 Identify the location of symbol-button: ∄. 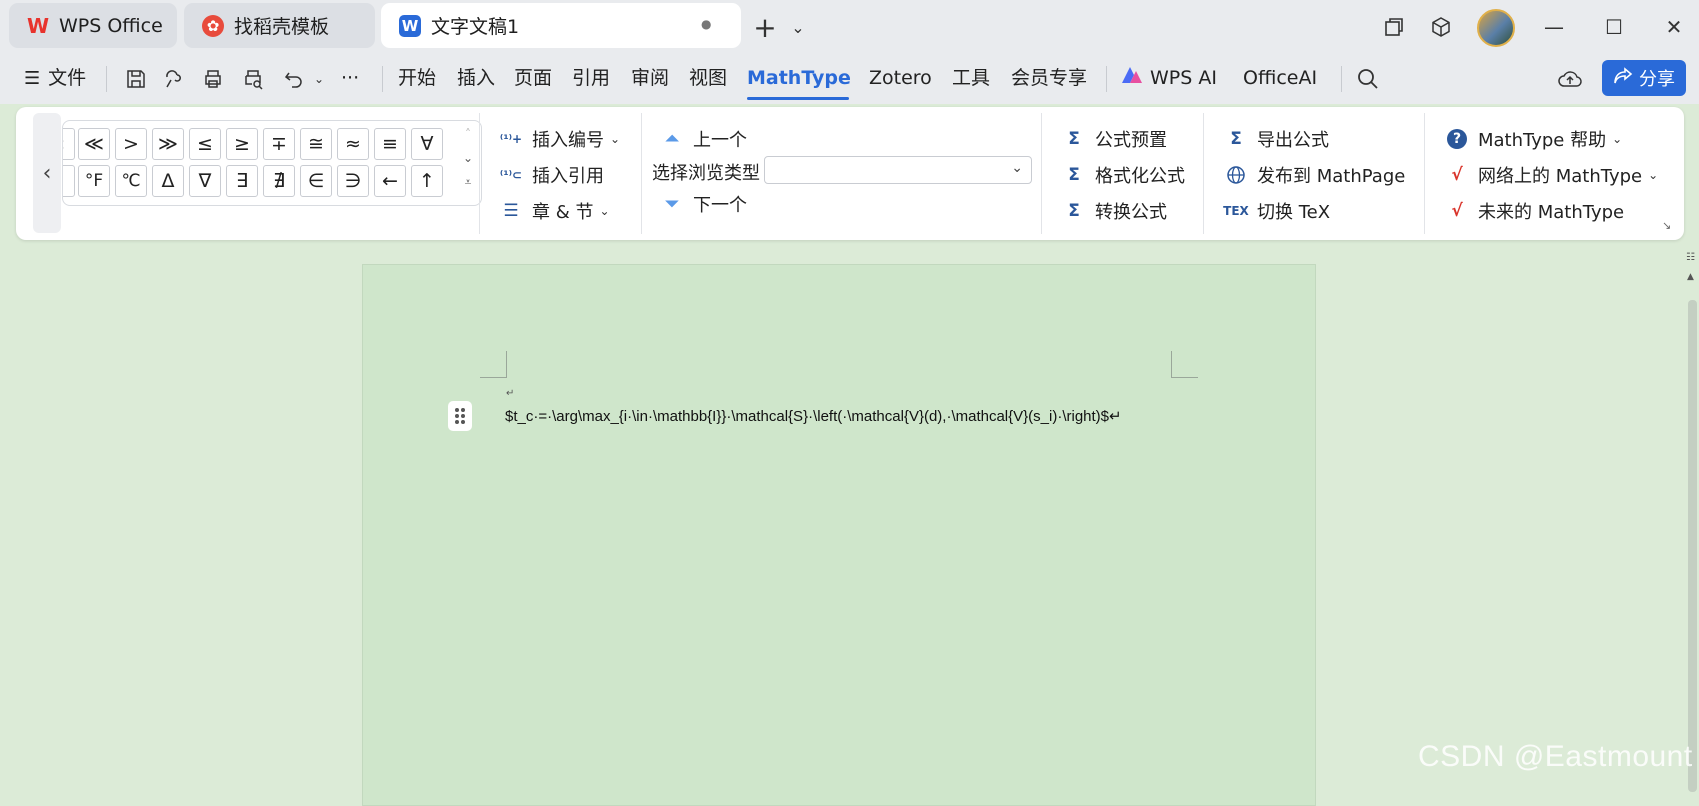
(279, 181).